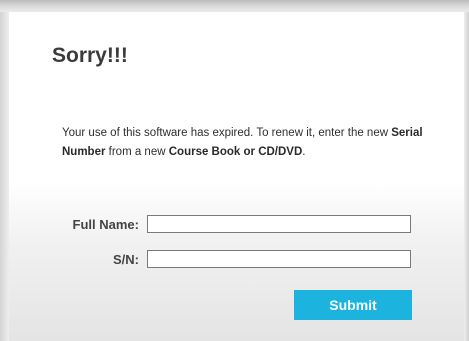 The width and height of the screenshot is (469, 341). I want to click on message-text-3: ., so click(304, 152).